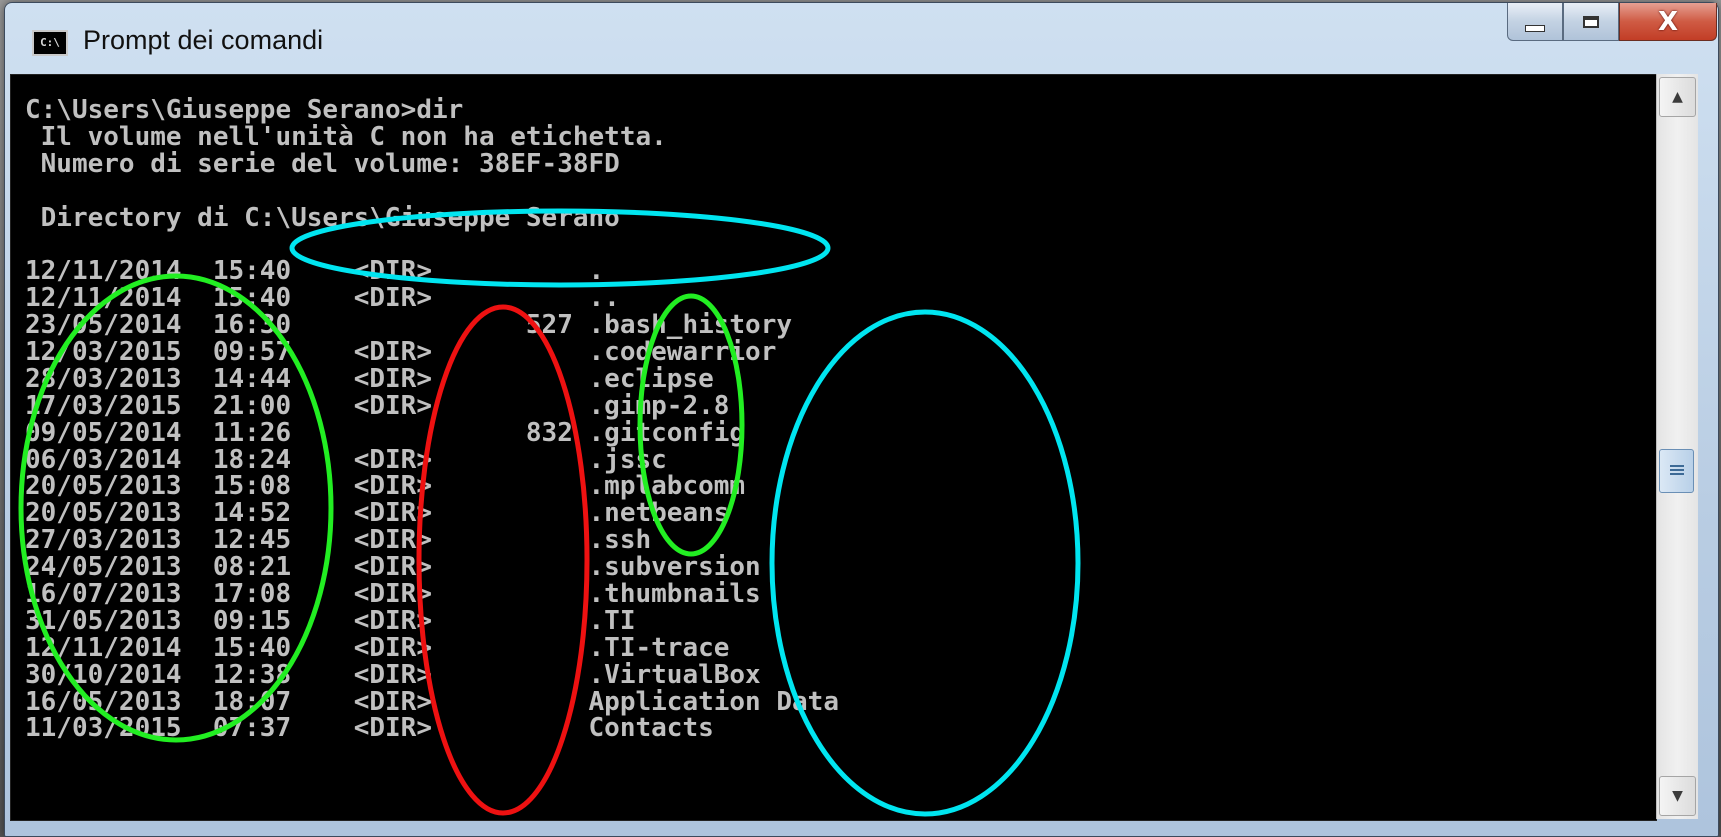 The height and width of the screenshot is (837, 1721). Describe the element at coordinates (409, 325) in the screenshot. I see `console-line: 23/05/2014 16:30 527 .bash_history` at that location.